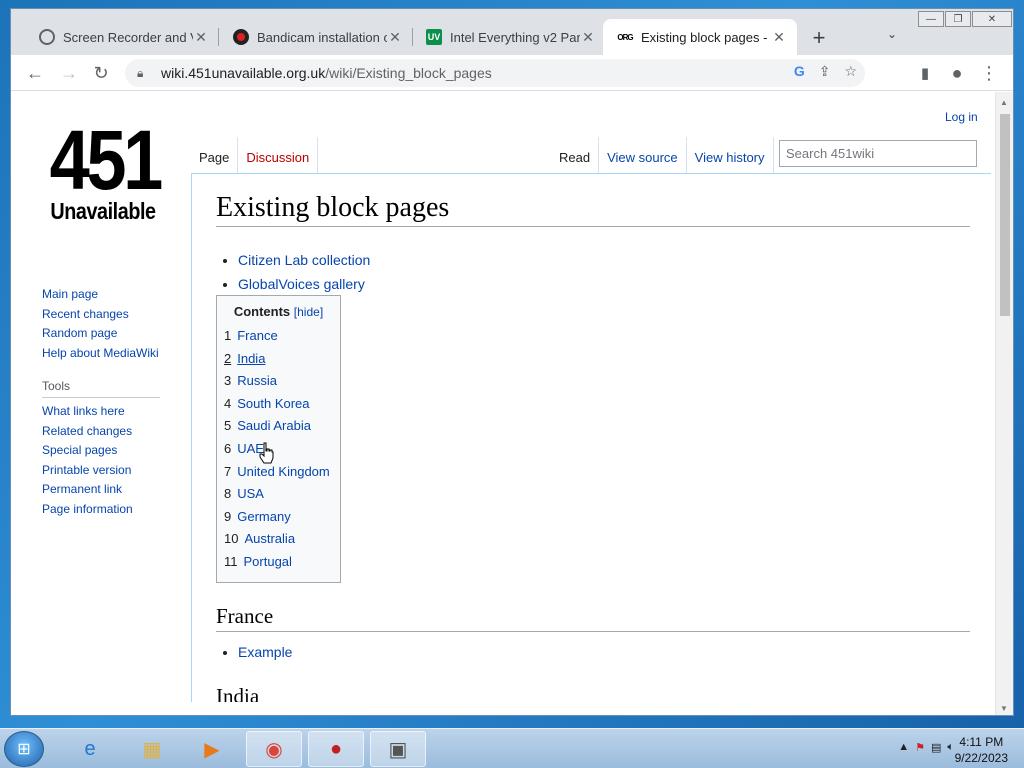 The width and height of the screenshot is (1024, 768). What do you see at coordinates (278, 381) in the screenshot?
I see `toc-entry: 3 Russia` at bounding box center [278, 381].